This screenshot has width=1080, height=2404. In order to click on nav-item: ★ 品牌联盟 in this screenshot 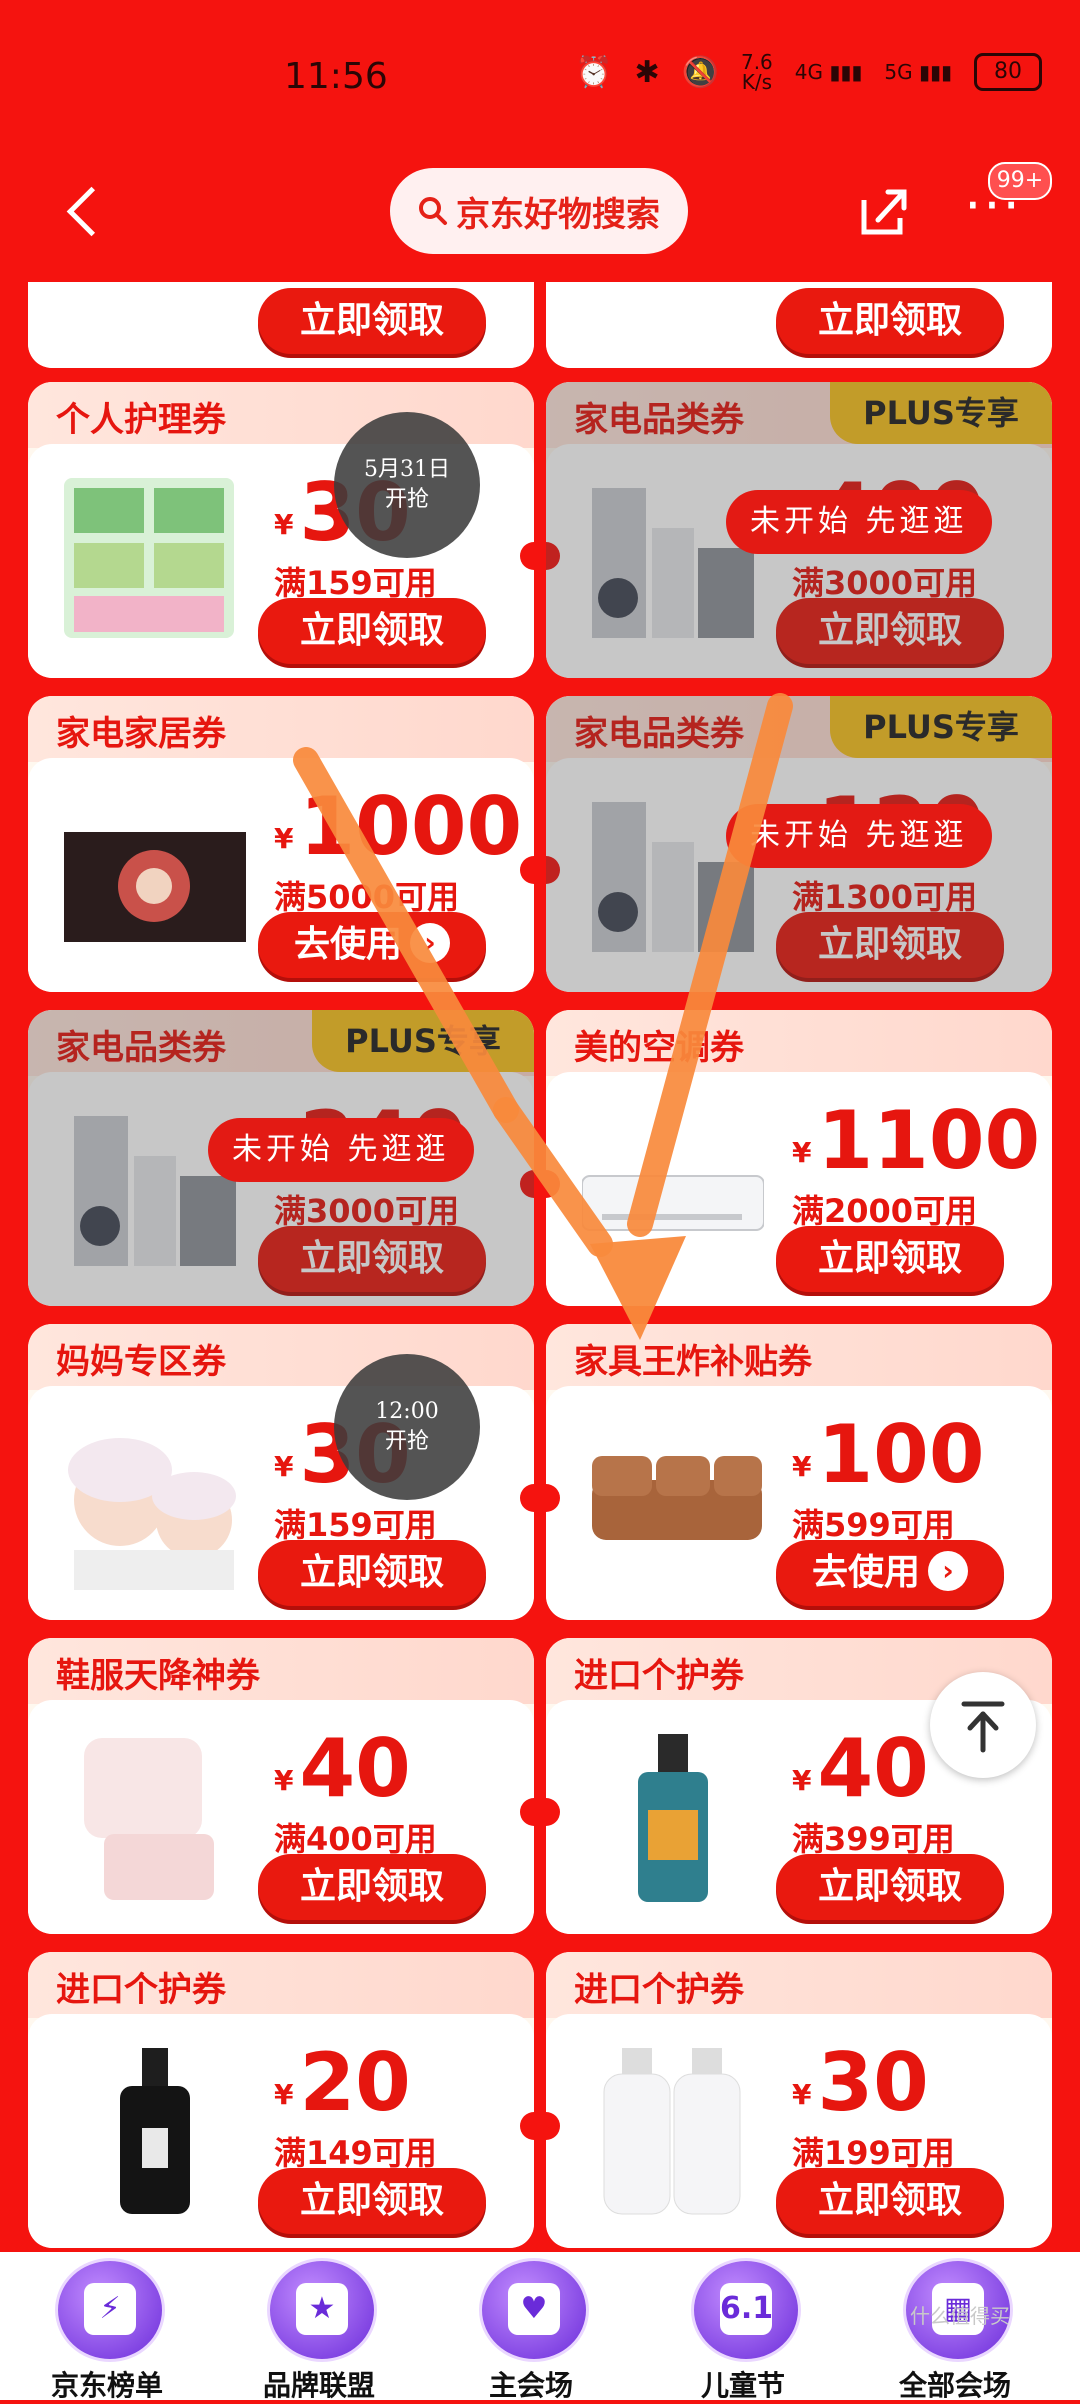, I will do `click(319, 2327)`.